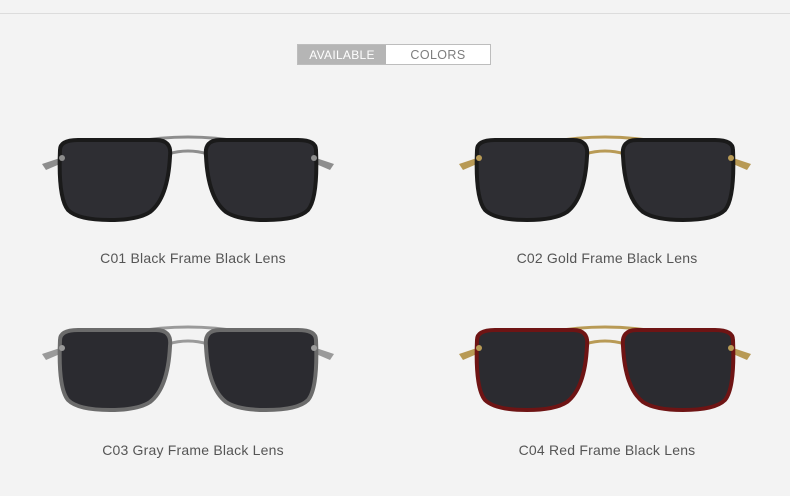 Image resolution: width=790 pixels, height=496 pixels. What do you see at coordinates (342, 54) in the screenshot?
I see `available-label: AVAILABLE` at bounding box center [342, 54].